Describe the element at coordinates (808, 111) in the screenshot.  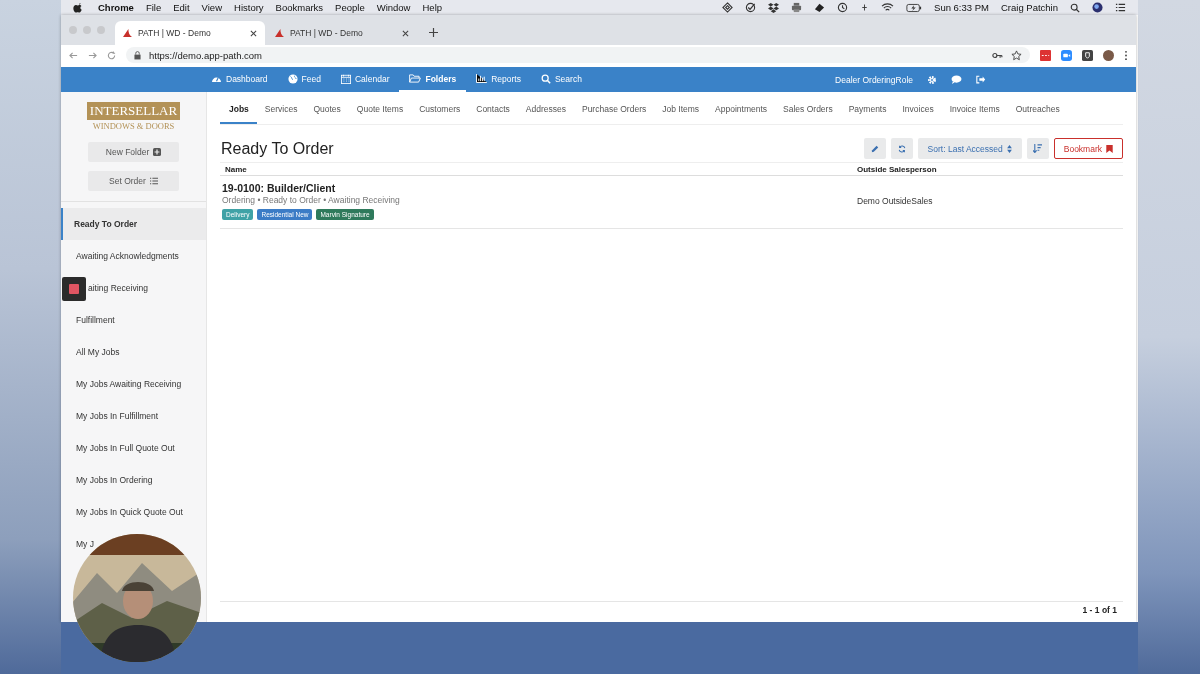
I see `section-tab: Sales Orders` at that location.